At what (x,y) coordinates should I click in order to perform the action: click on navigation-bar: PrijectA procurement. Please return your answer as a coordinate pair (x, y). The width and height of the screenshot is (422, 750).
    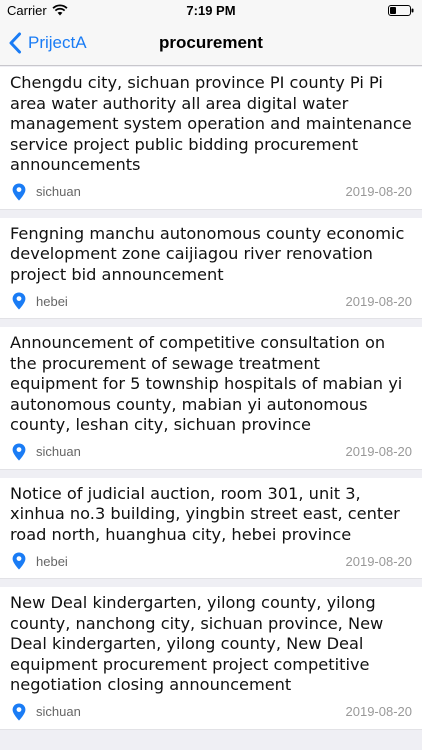
    Looking at the image, I should click on (211, 43).